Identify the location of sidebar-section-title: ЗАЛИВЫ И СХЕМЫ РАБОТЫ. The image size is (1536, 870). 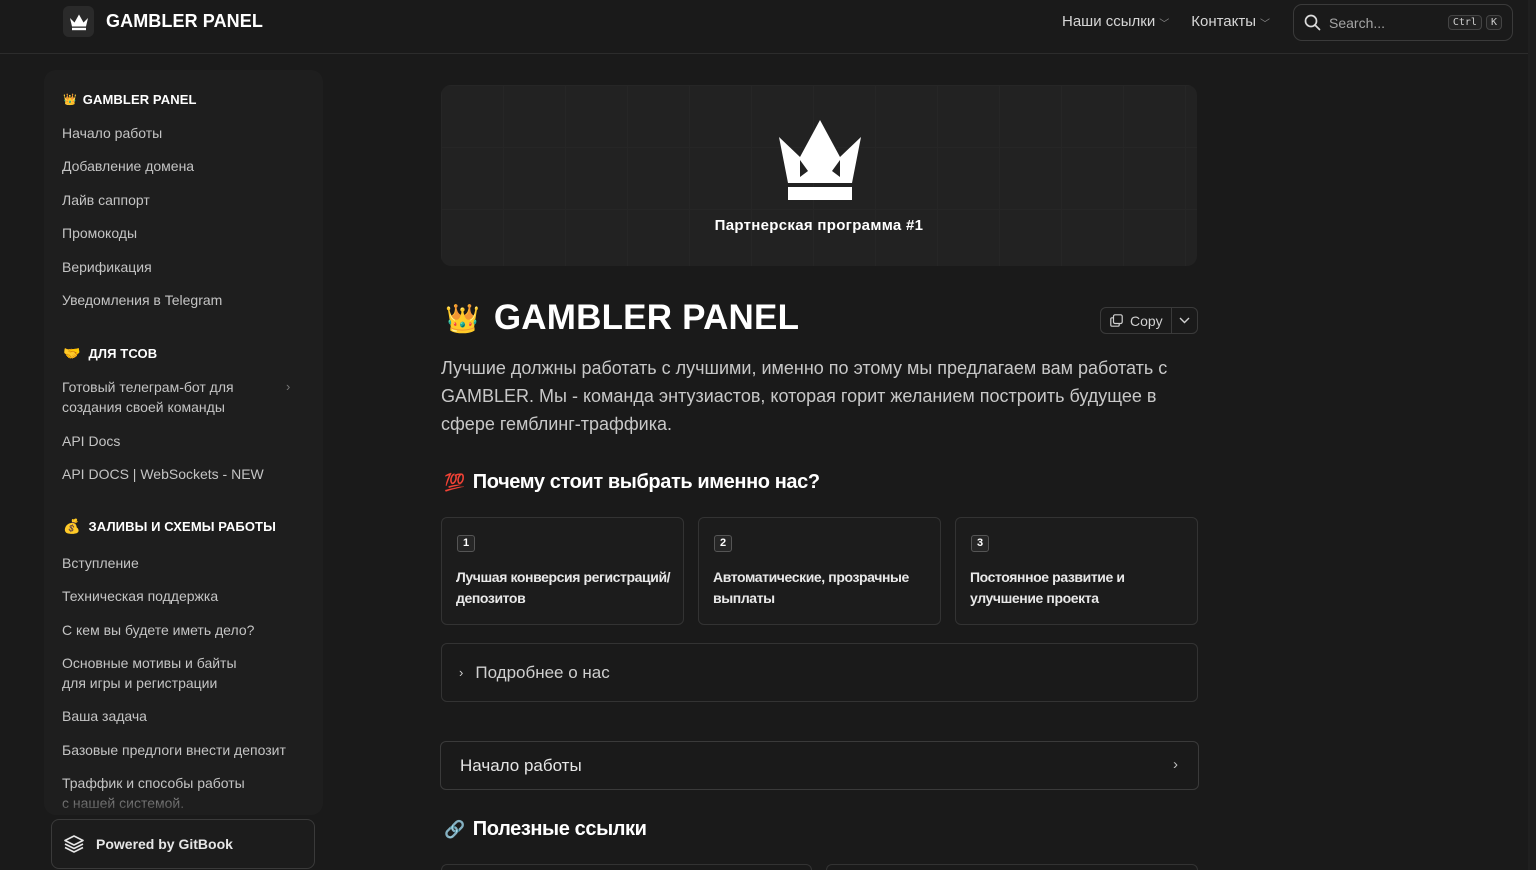
(182, 526).